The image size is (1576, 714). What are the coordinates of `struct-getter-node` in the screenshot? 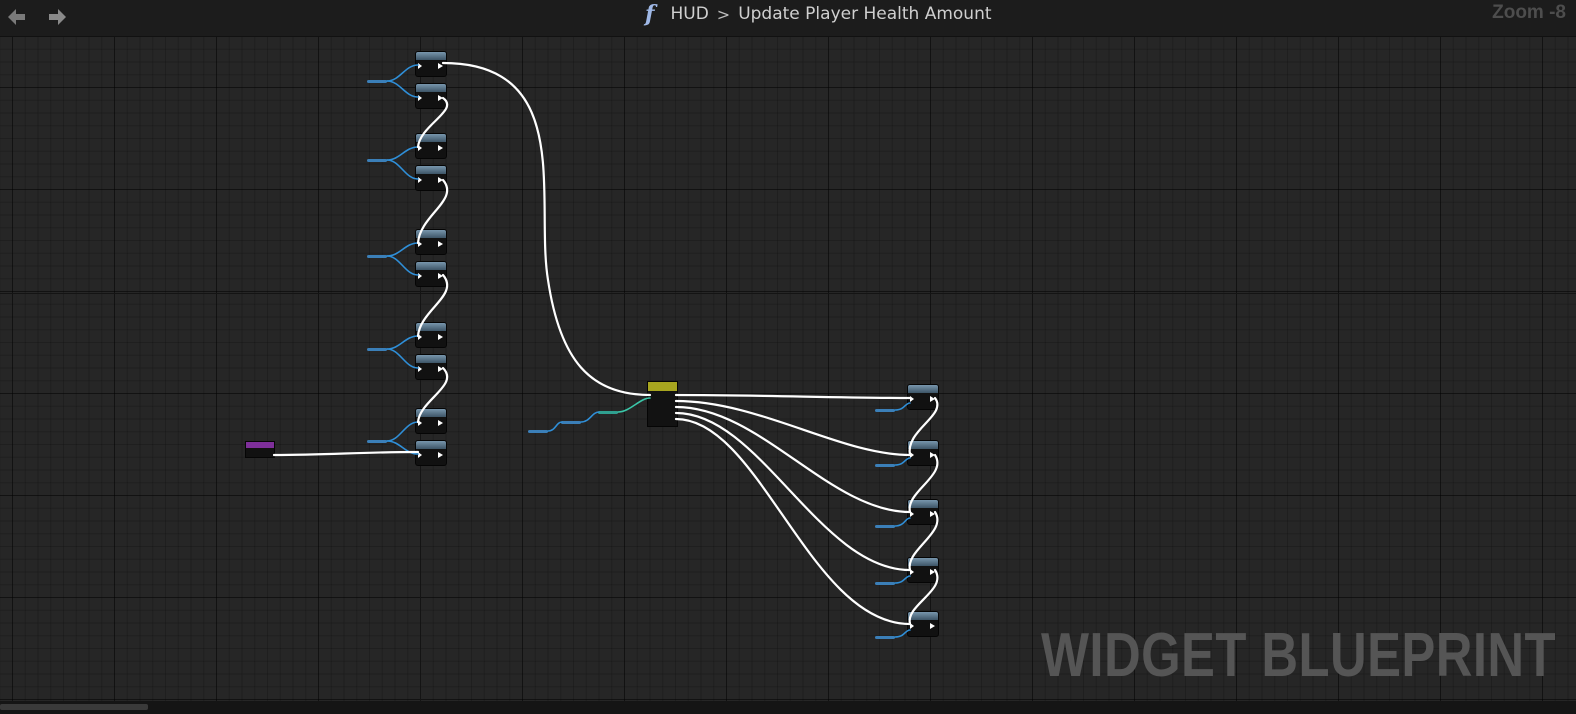 It's located at (608, 412).